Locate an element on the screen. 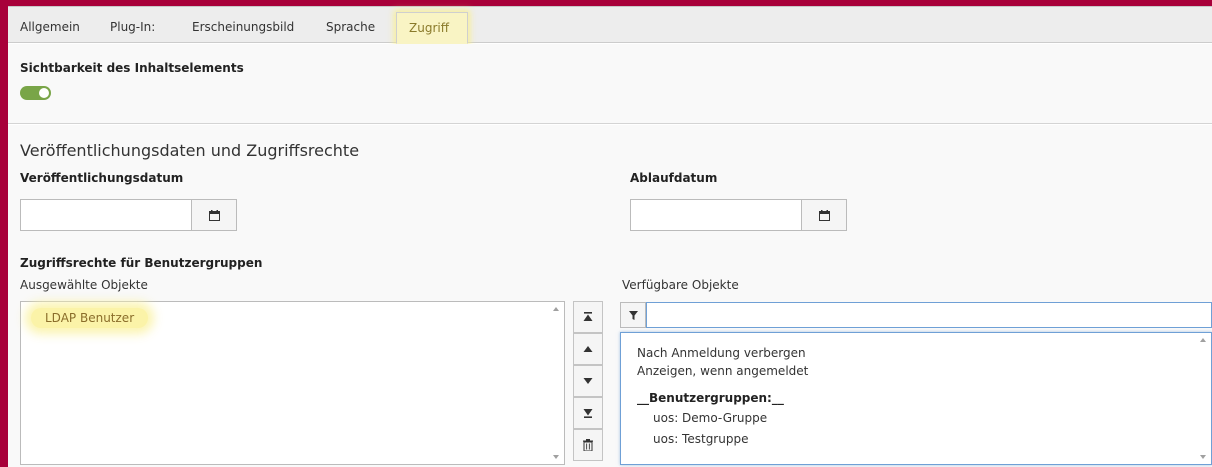 The image size is (1212, 467). move-up-icon is located at coordinates (588, 349).